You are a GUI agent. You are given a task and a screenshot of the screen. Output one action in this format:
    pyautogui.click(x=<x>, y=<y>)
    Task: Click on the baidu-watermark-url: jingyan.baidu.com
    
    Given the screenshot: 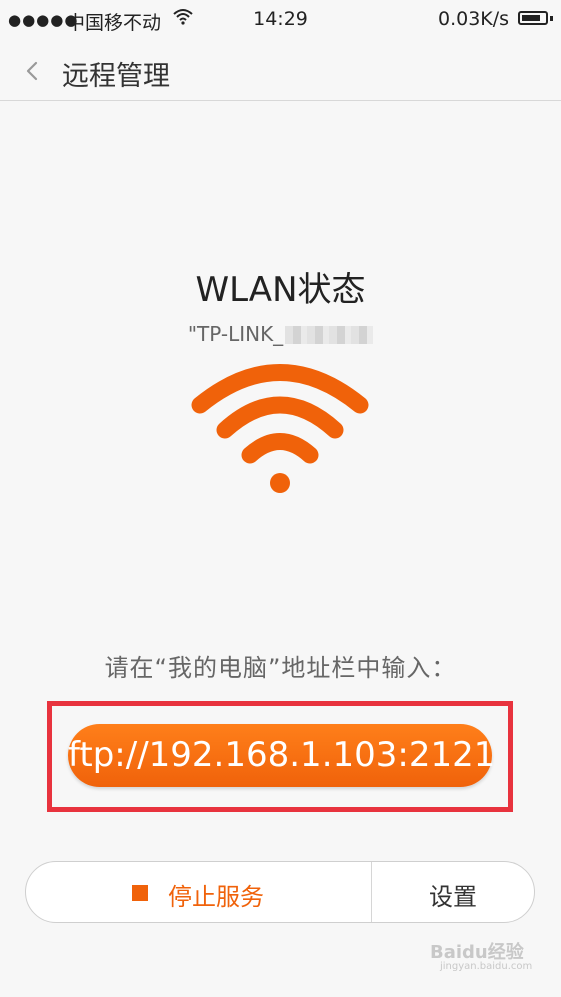 What is the action you would take?
    pyautogui.click(x=486, y=966)
    